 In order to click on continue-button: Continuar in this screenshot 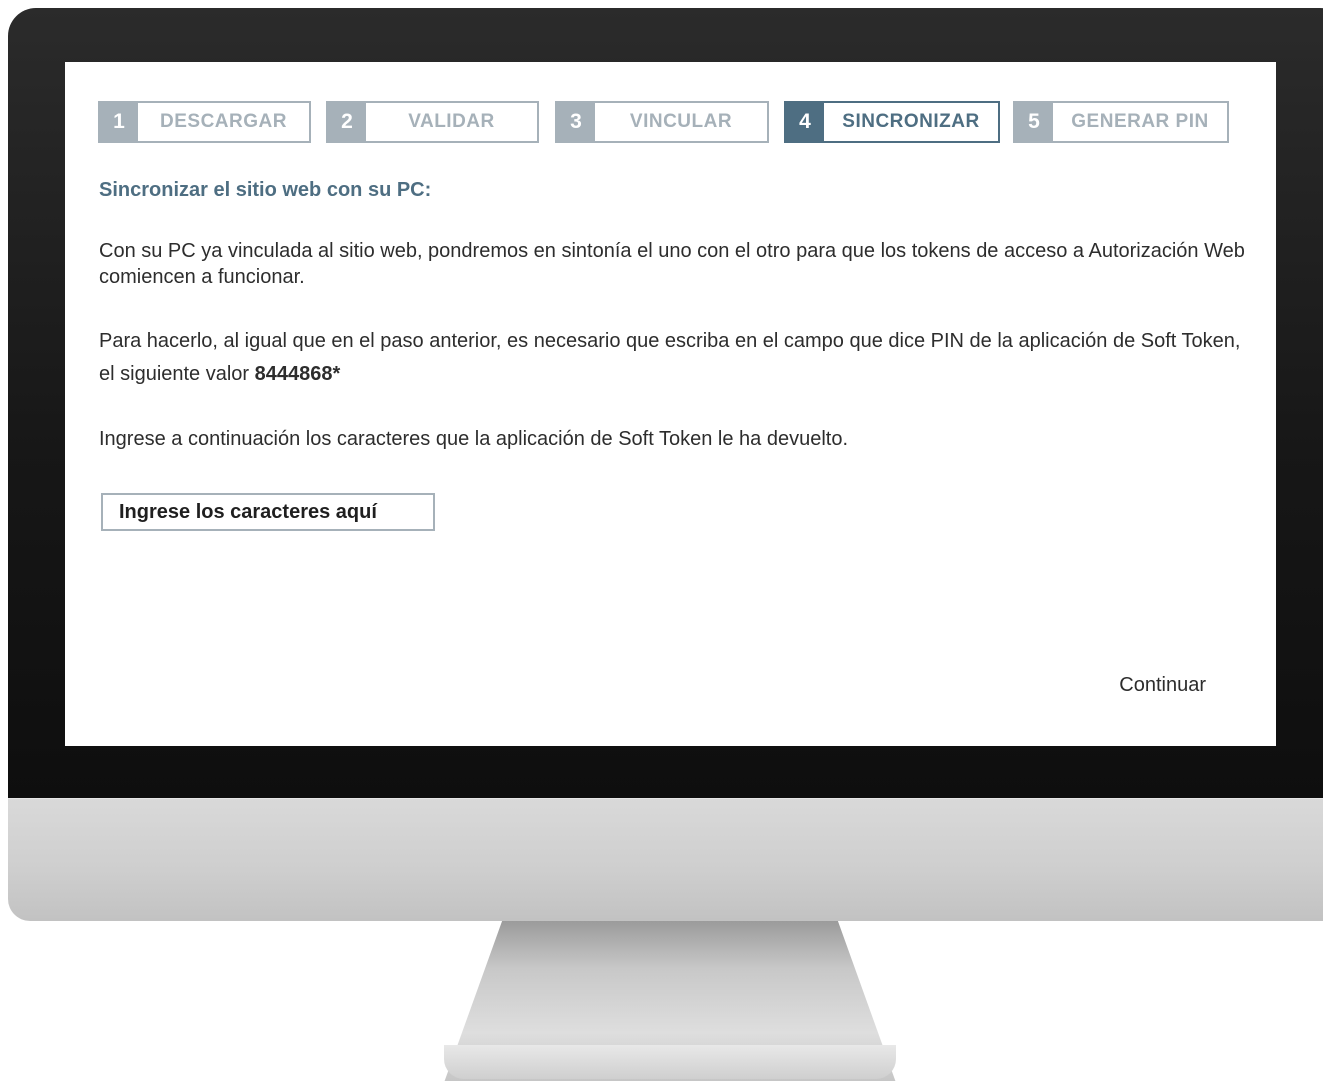, I will do `click(1162, 685)`.